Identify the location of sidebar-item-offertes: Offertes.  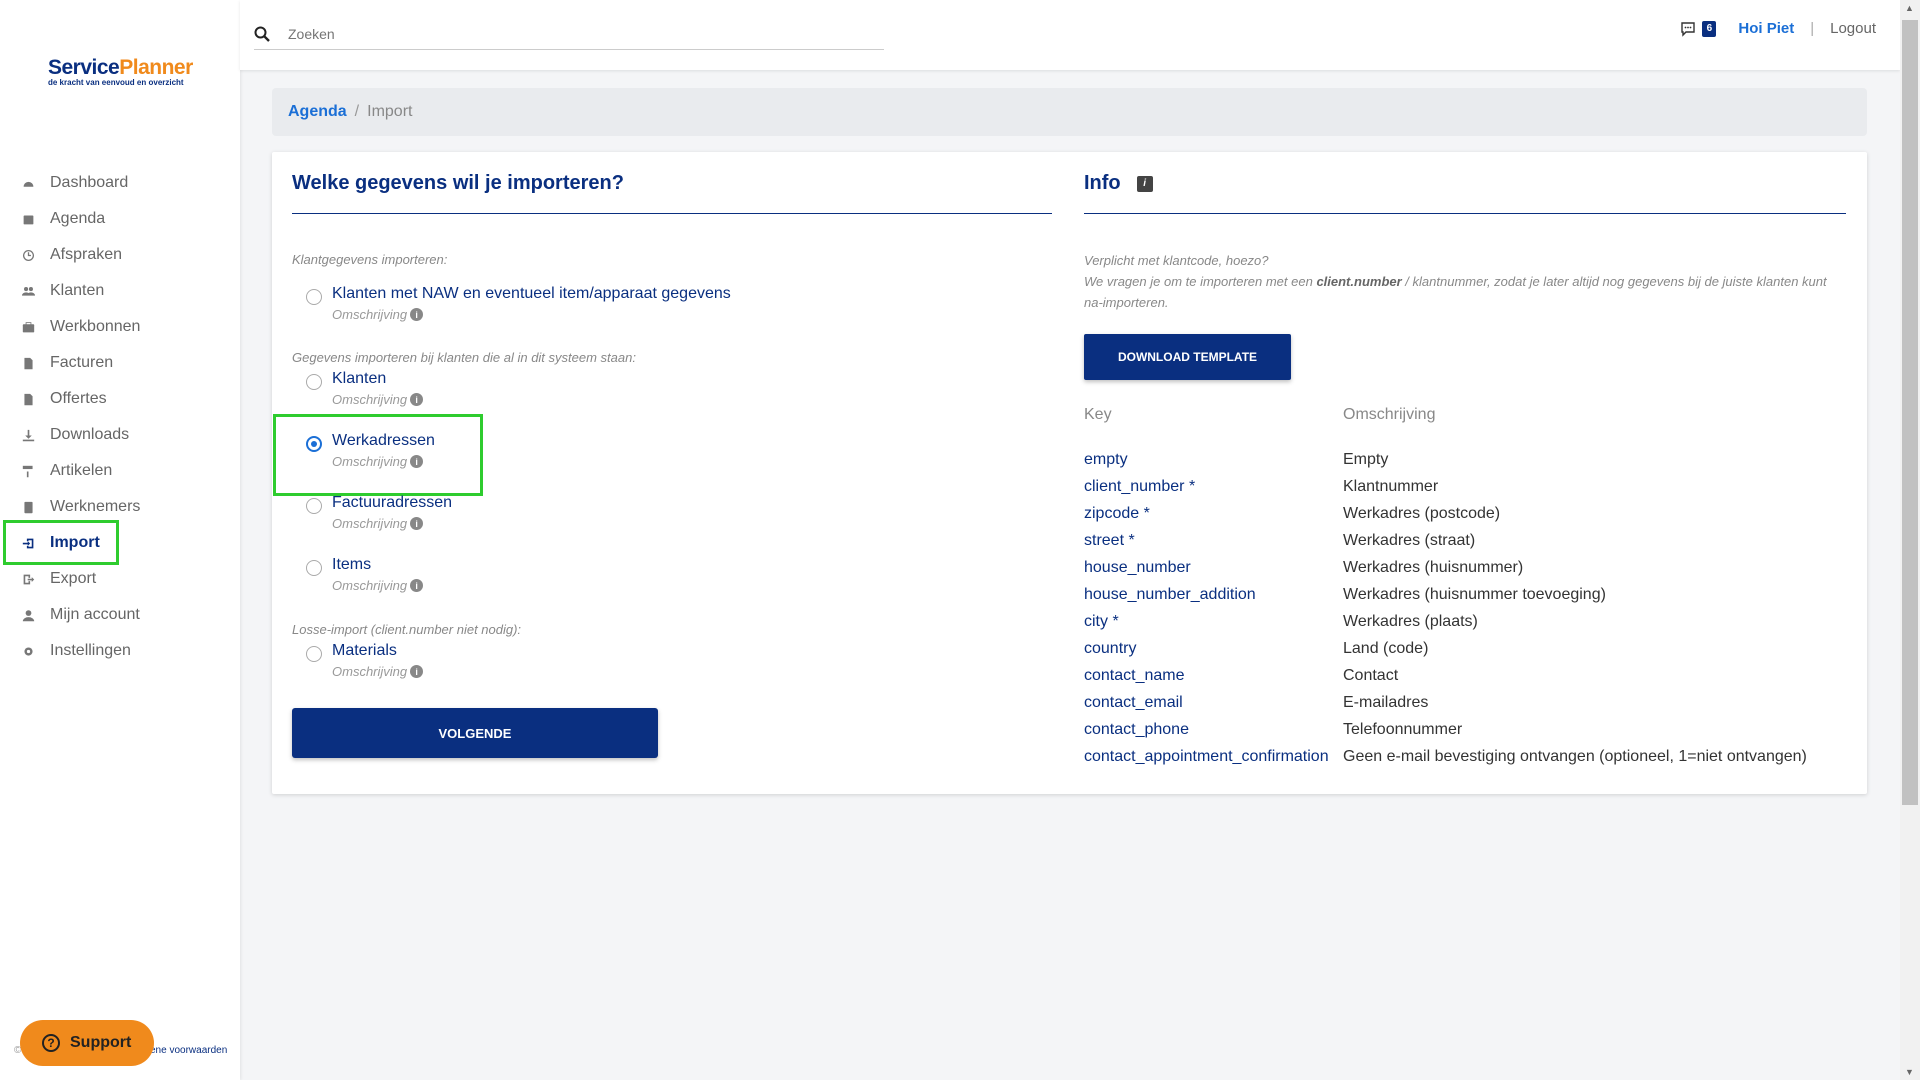
(120, 399).